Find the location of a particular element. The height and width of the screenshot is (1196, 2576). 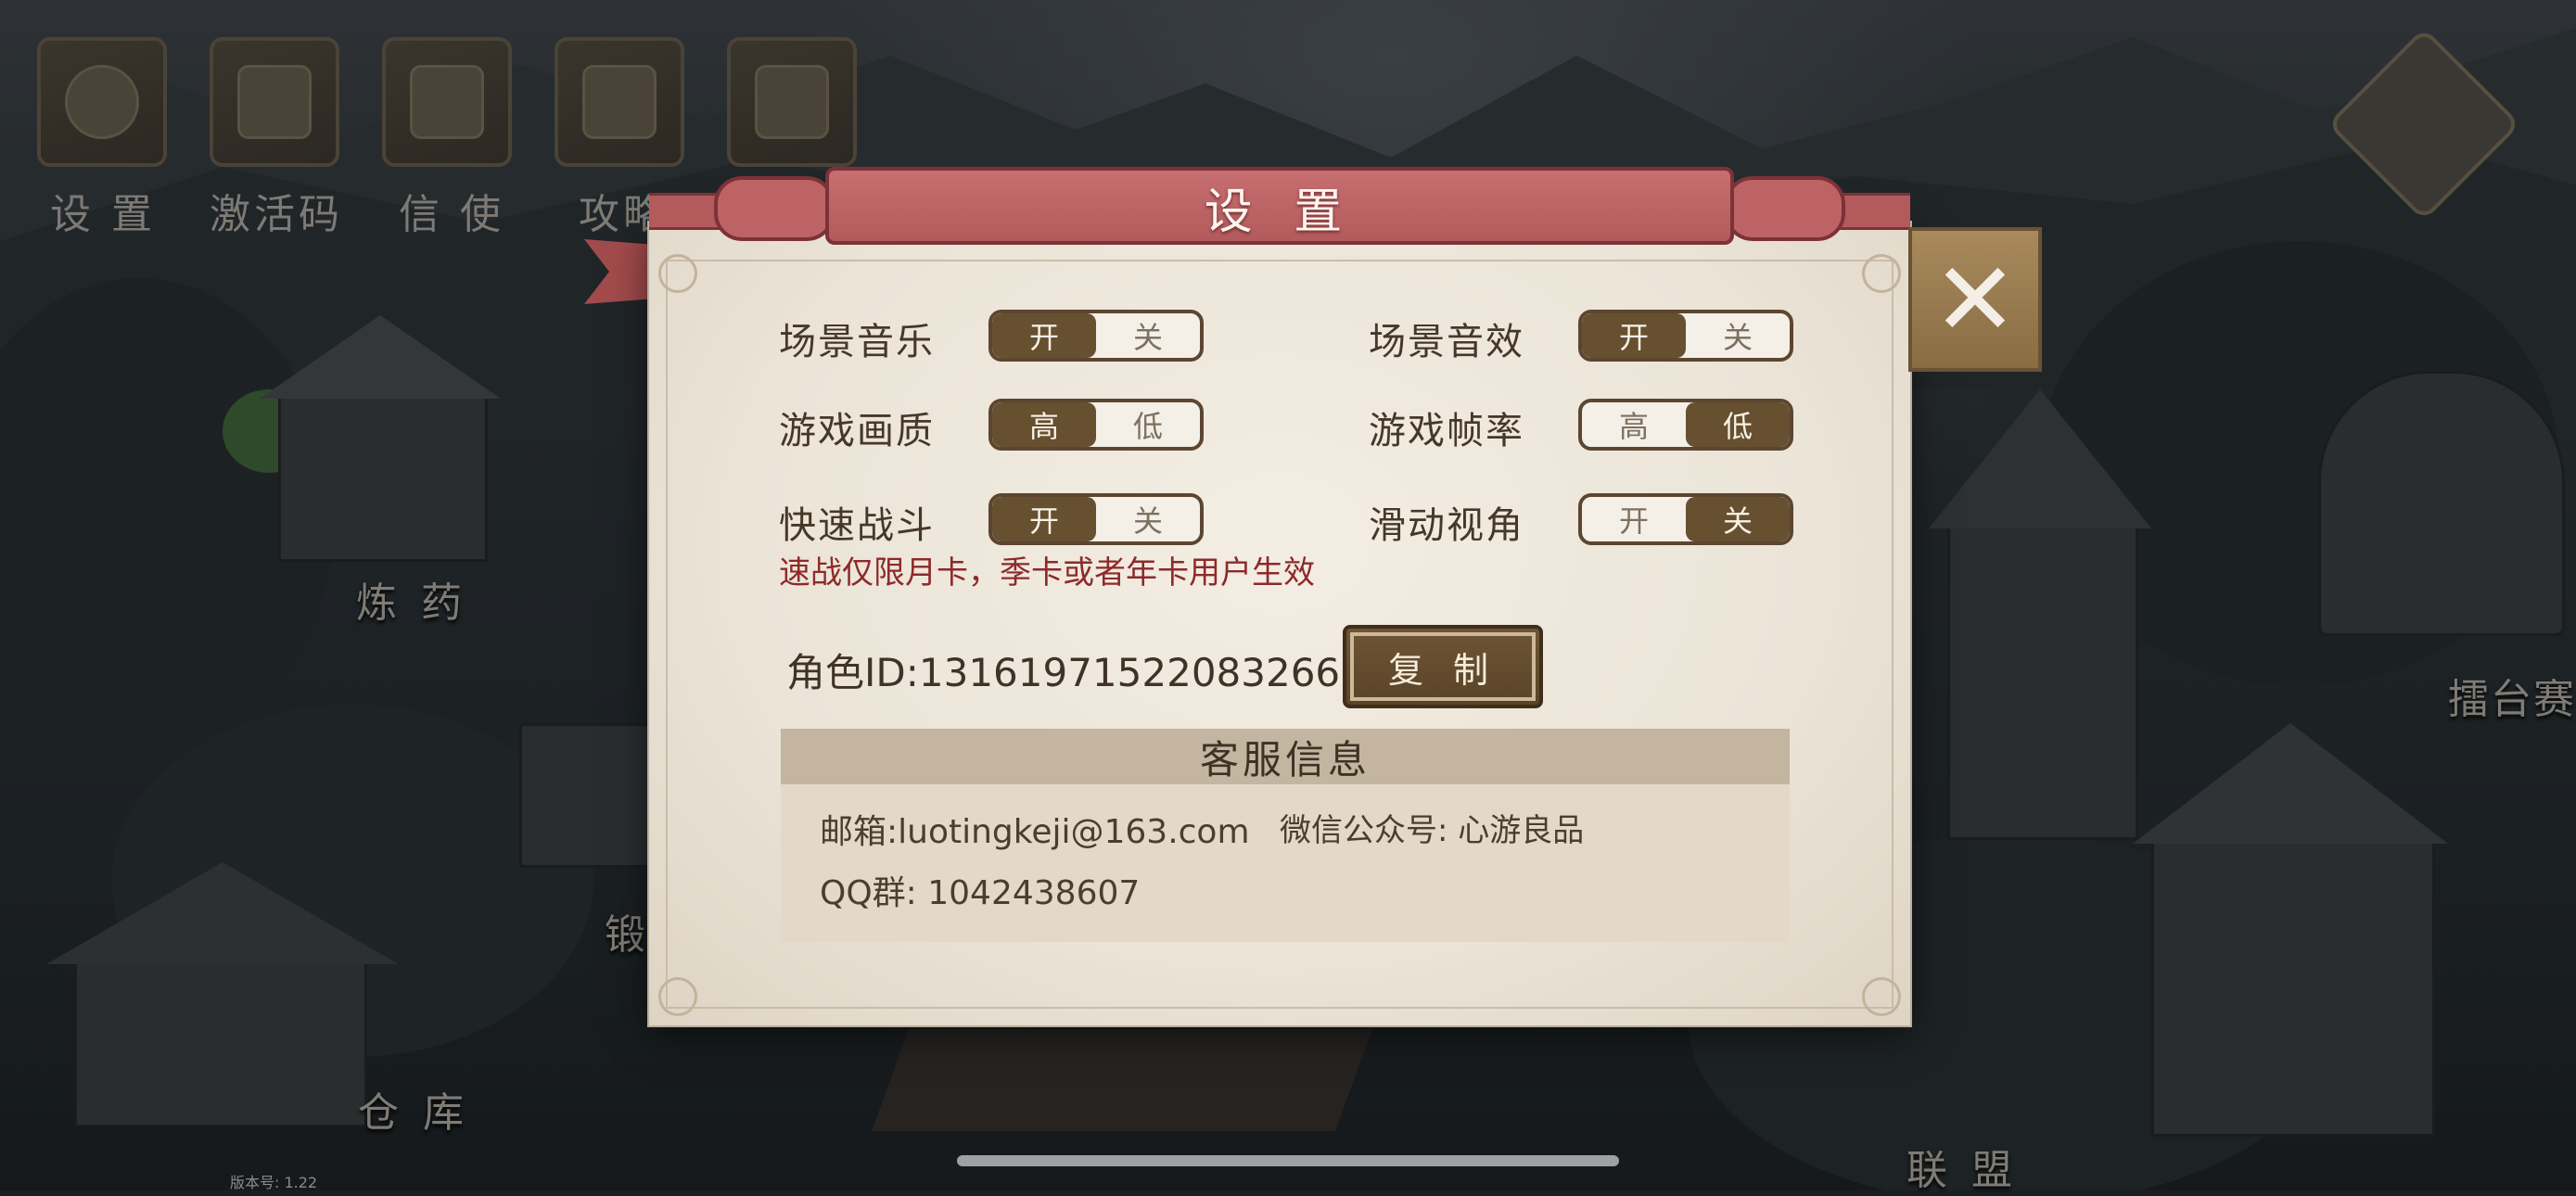

alliance-building is located at coordinates (2293, 985).